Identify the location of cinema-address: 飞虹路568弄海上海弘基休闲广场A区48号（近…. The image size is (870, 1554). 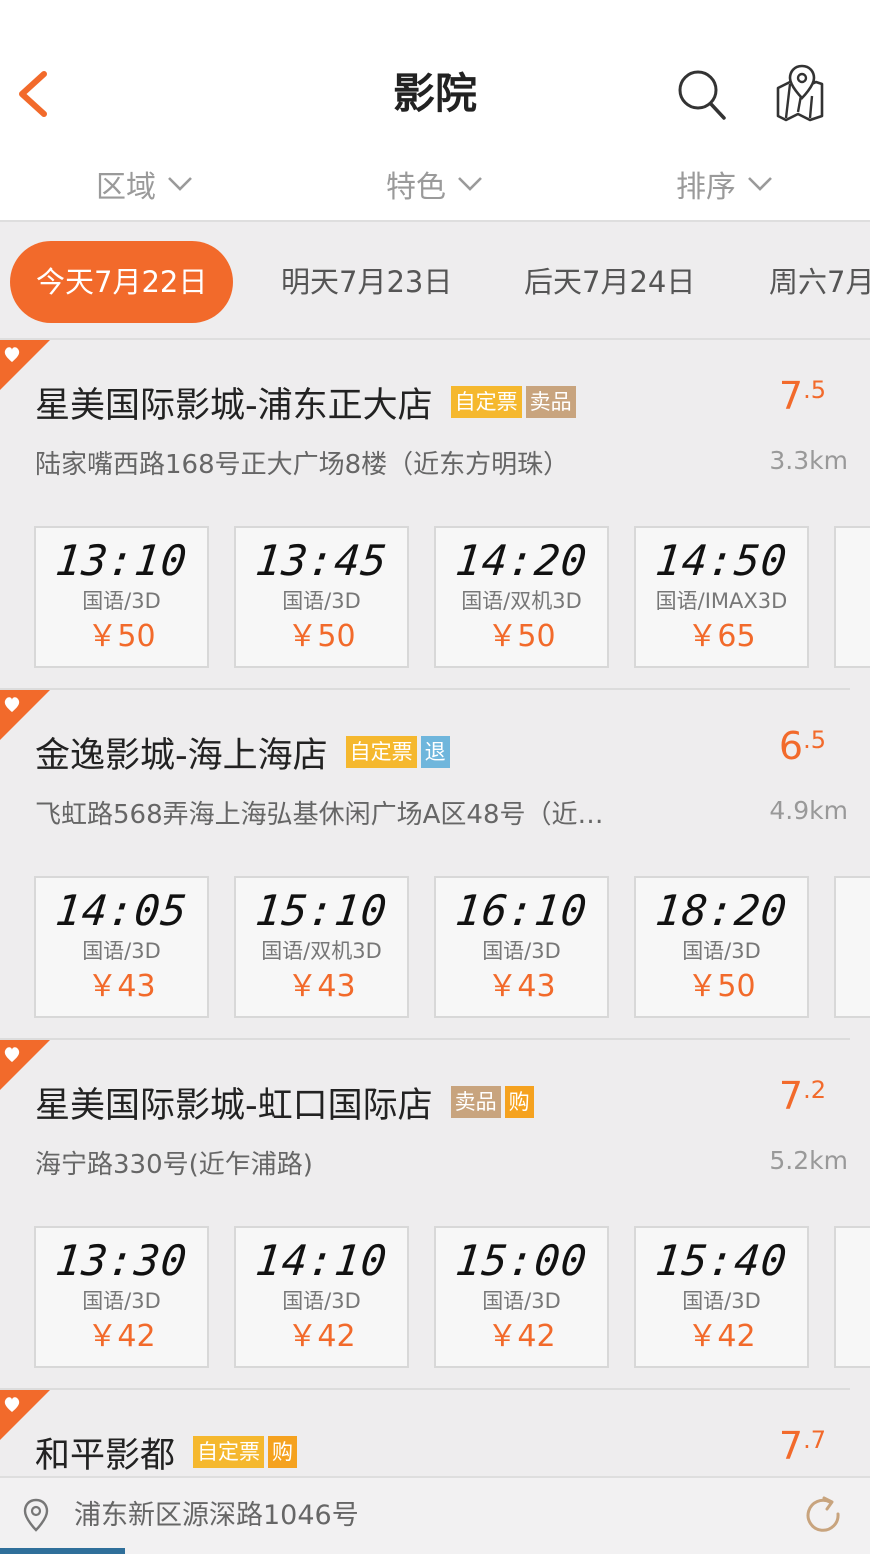
(319, 815).